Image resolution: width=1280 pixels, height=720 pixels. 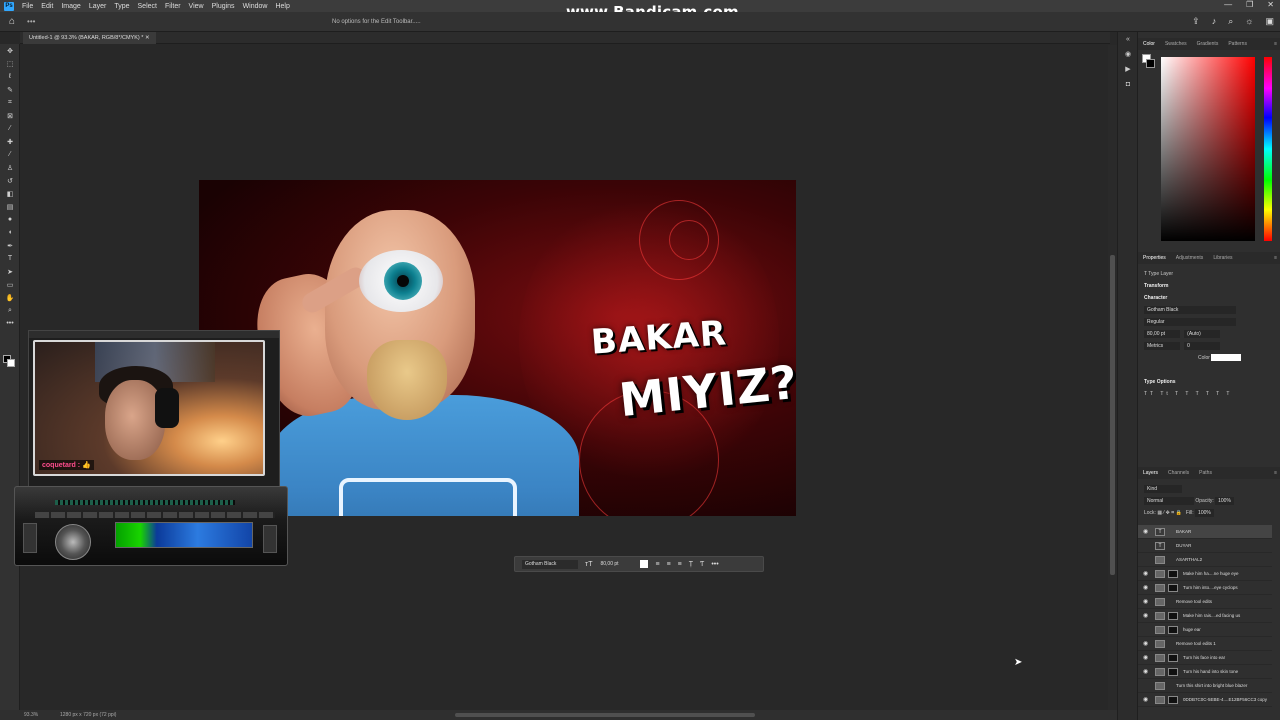 What do you see at coordinates (1128, 69) in the screenshot?
I see `play-icon: ▶` at bounding box center [1128, 69].